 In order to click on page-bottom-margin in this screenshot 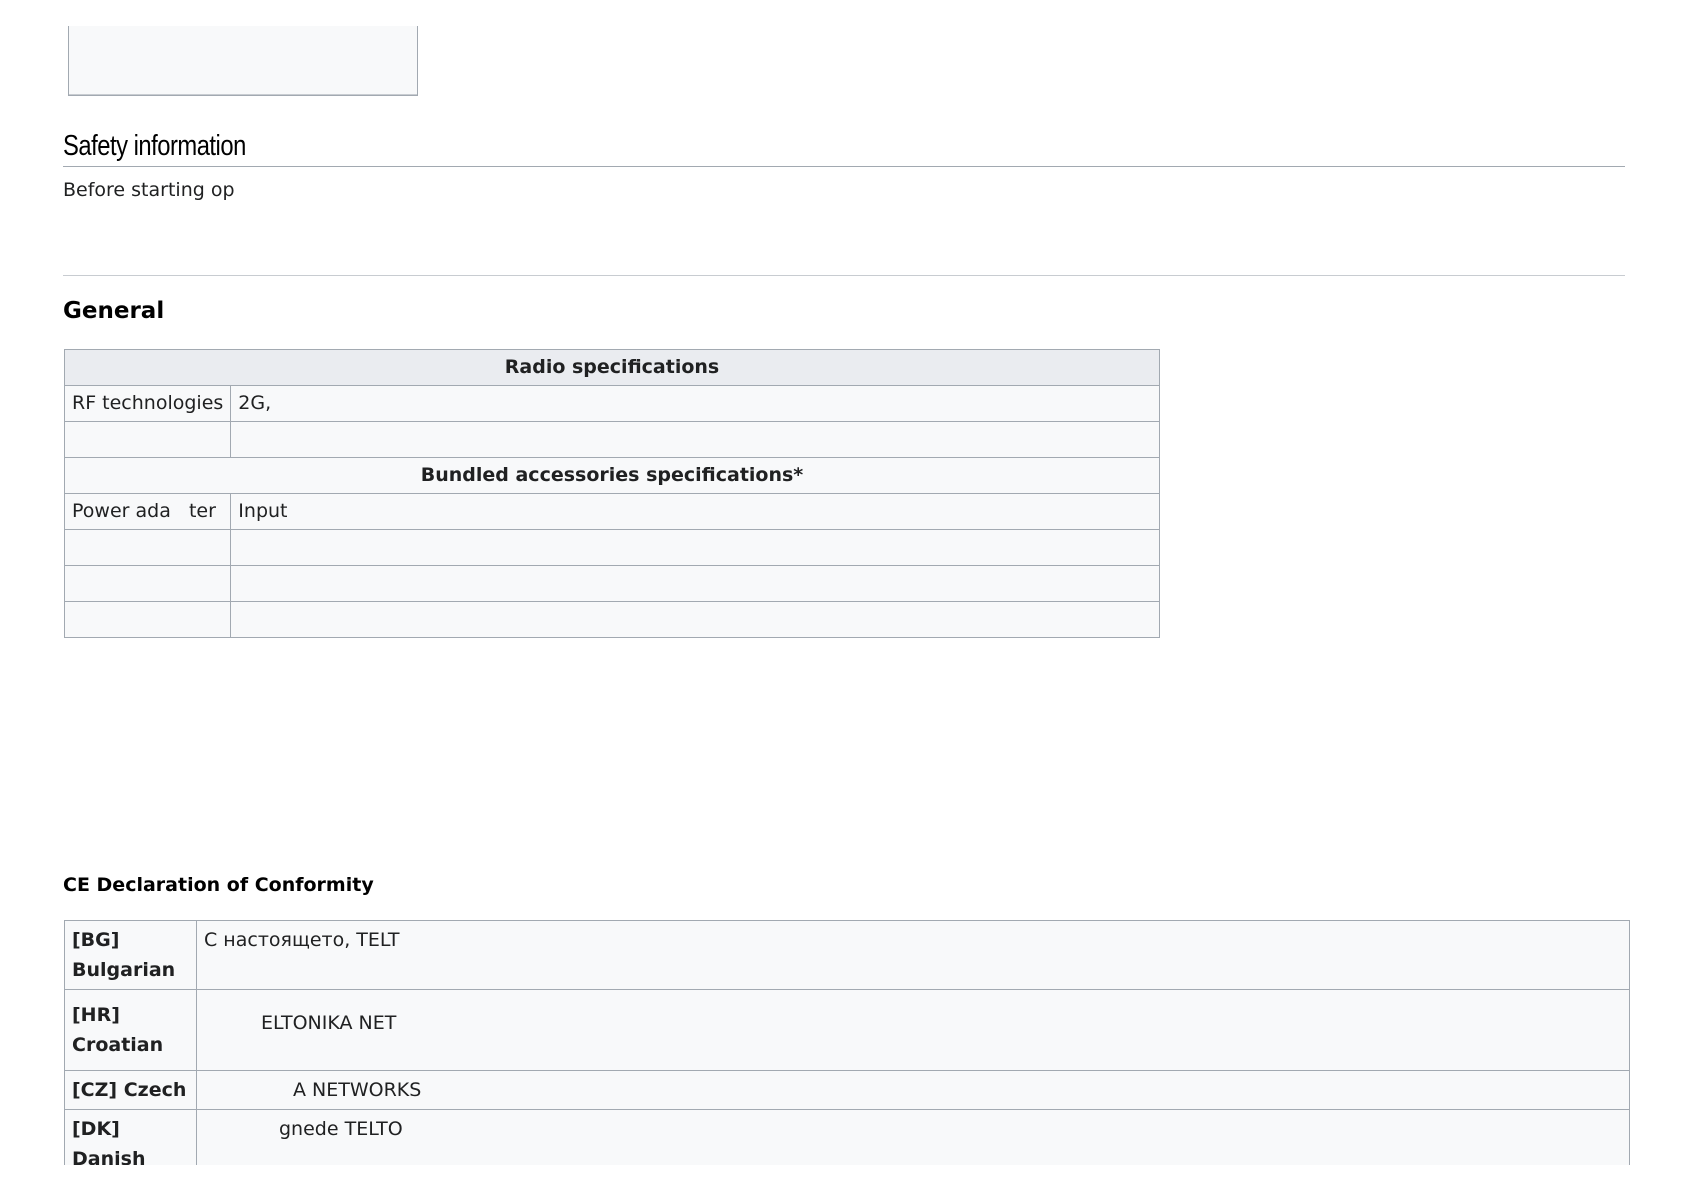, I will do `click(842, 1177)`.